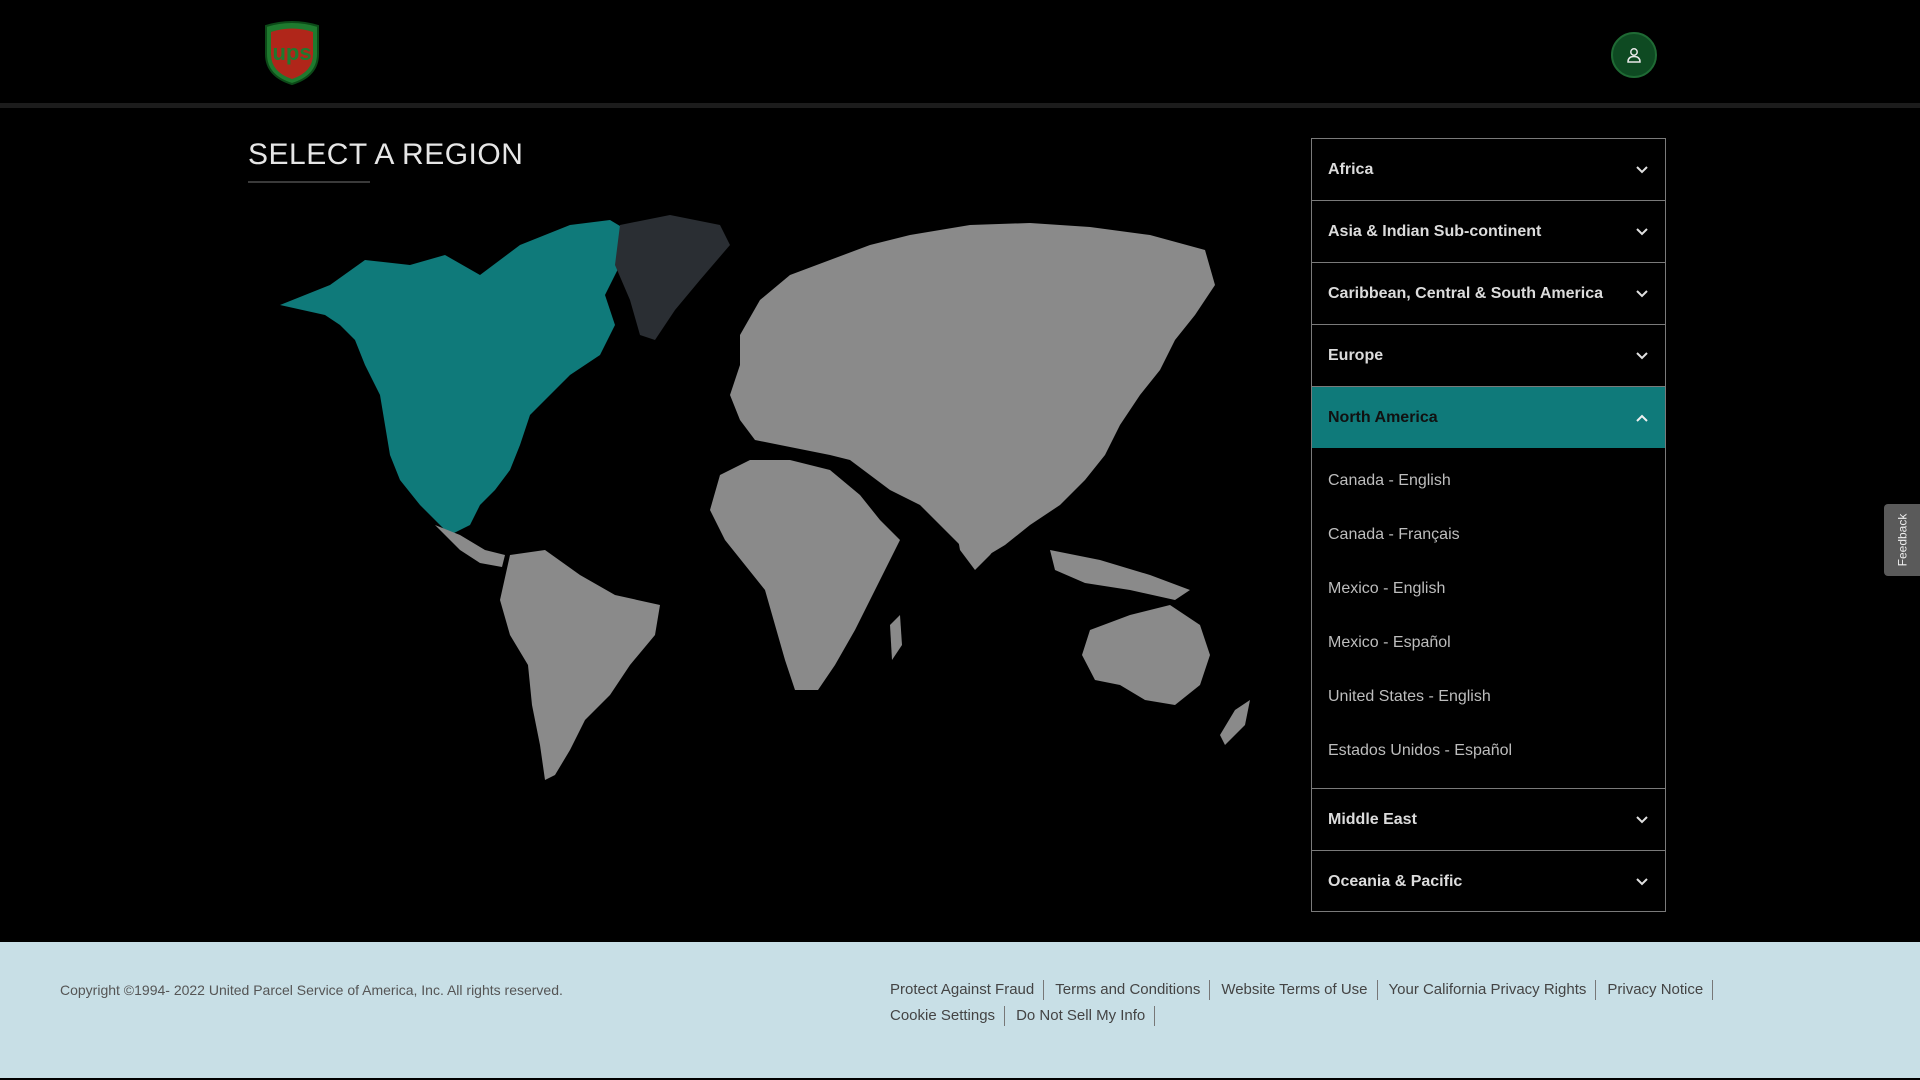 The height and width of the screenshot is (1080, 1920). I want to click on chevron-up-icon, so click(1642, 418).